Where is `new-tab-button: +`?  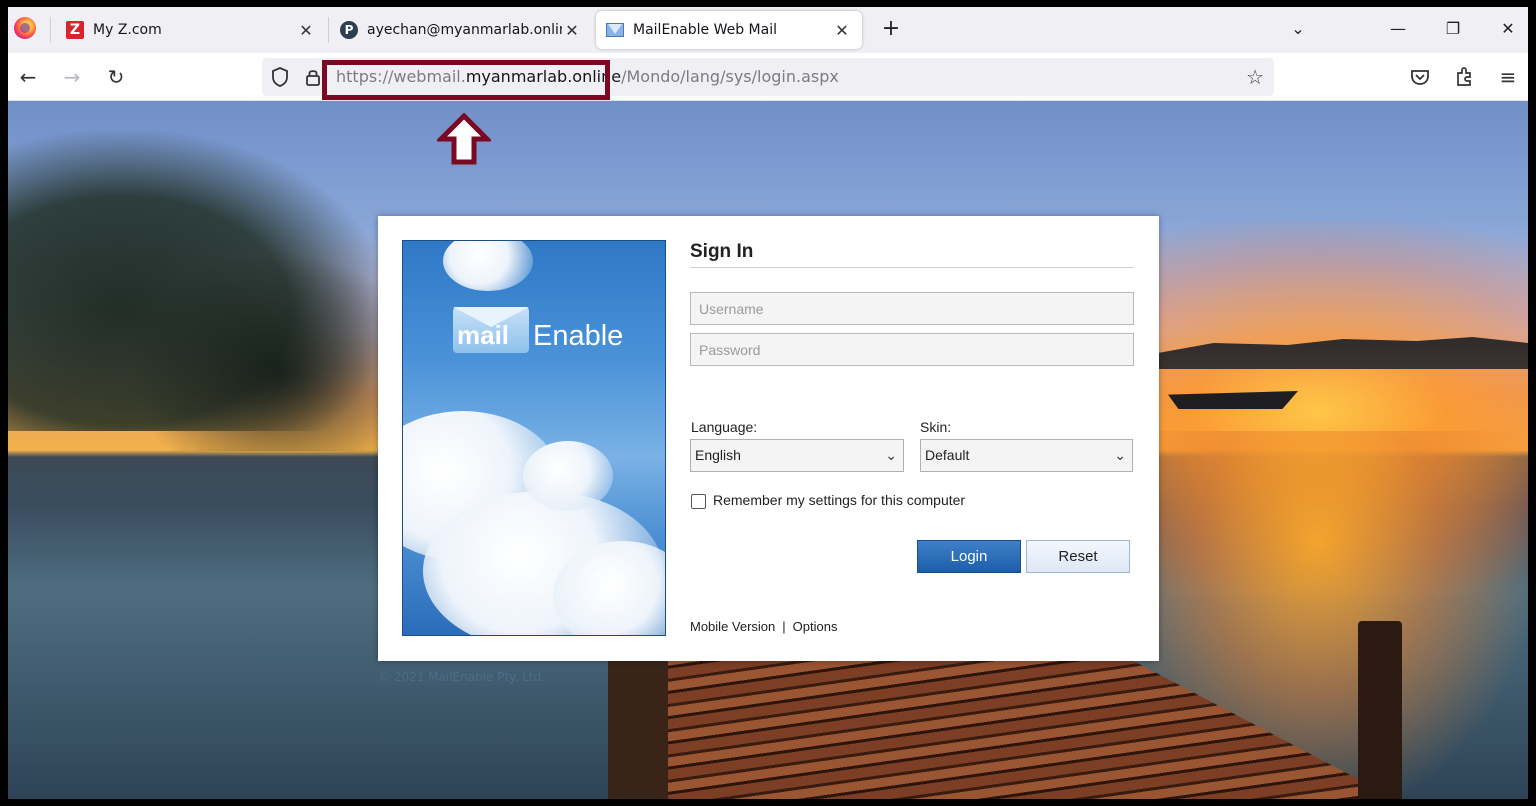
new-tab-button: + is located at coordinates (891, 30).